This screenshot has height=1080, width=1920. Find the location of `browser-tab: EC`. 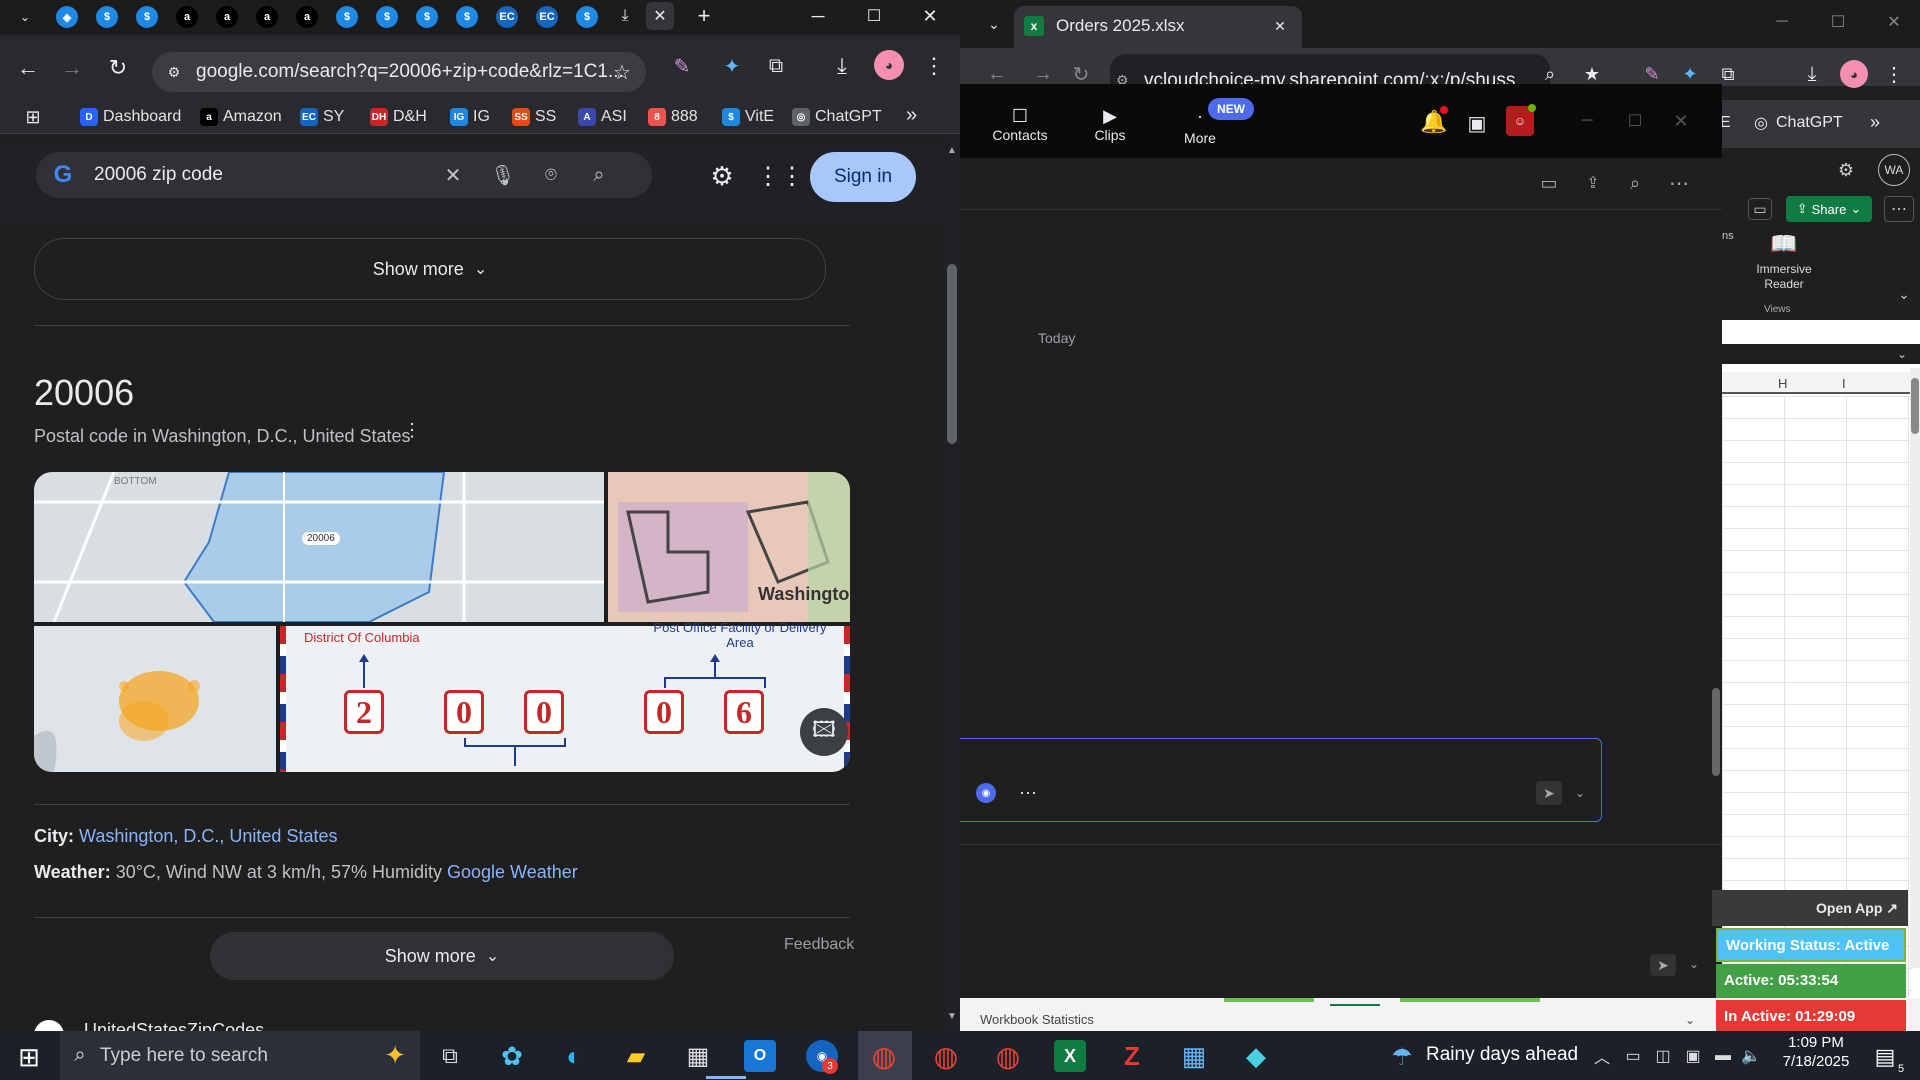

browser-tab: EC is located at coordinates (507, 17).